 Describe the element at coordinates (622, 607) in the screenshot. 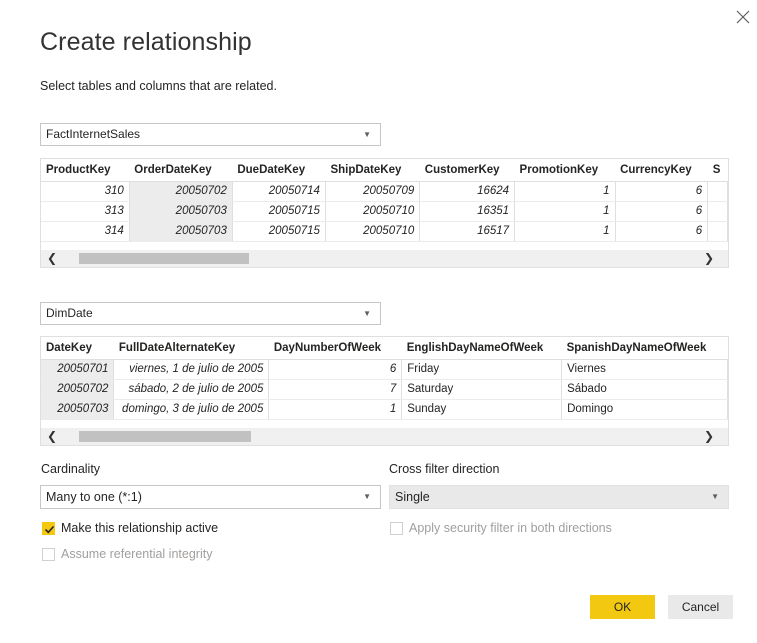

I see `ok-button: OK` at that location.